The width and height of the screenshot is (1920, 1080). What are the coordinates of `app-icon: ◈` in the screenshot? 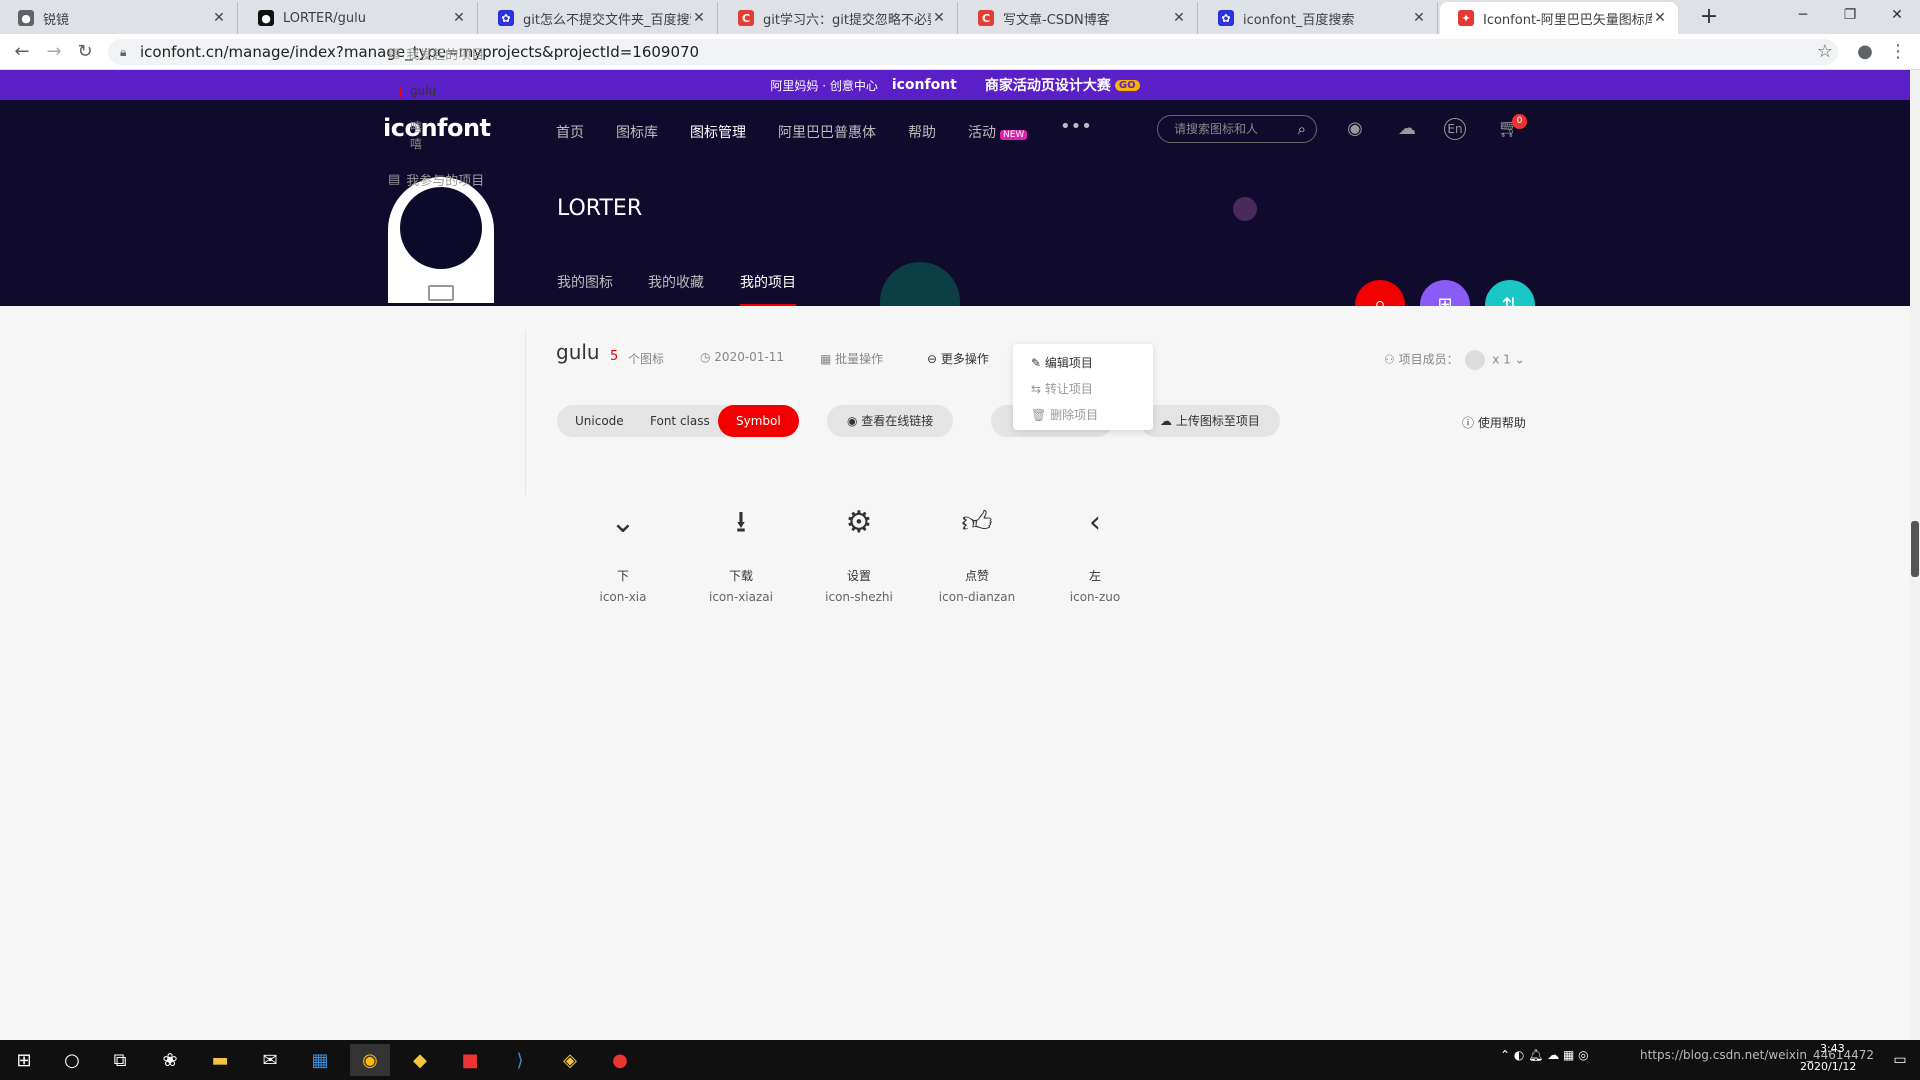 It's located at (570, 1060).